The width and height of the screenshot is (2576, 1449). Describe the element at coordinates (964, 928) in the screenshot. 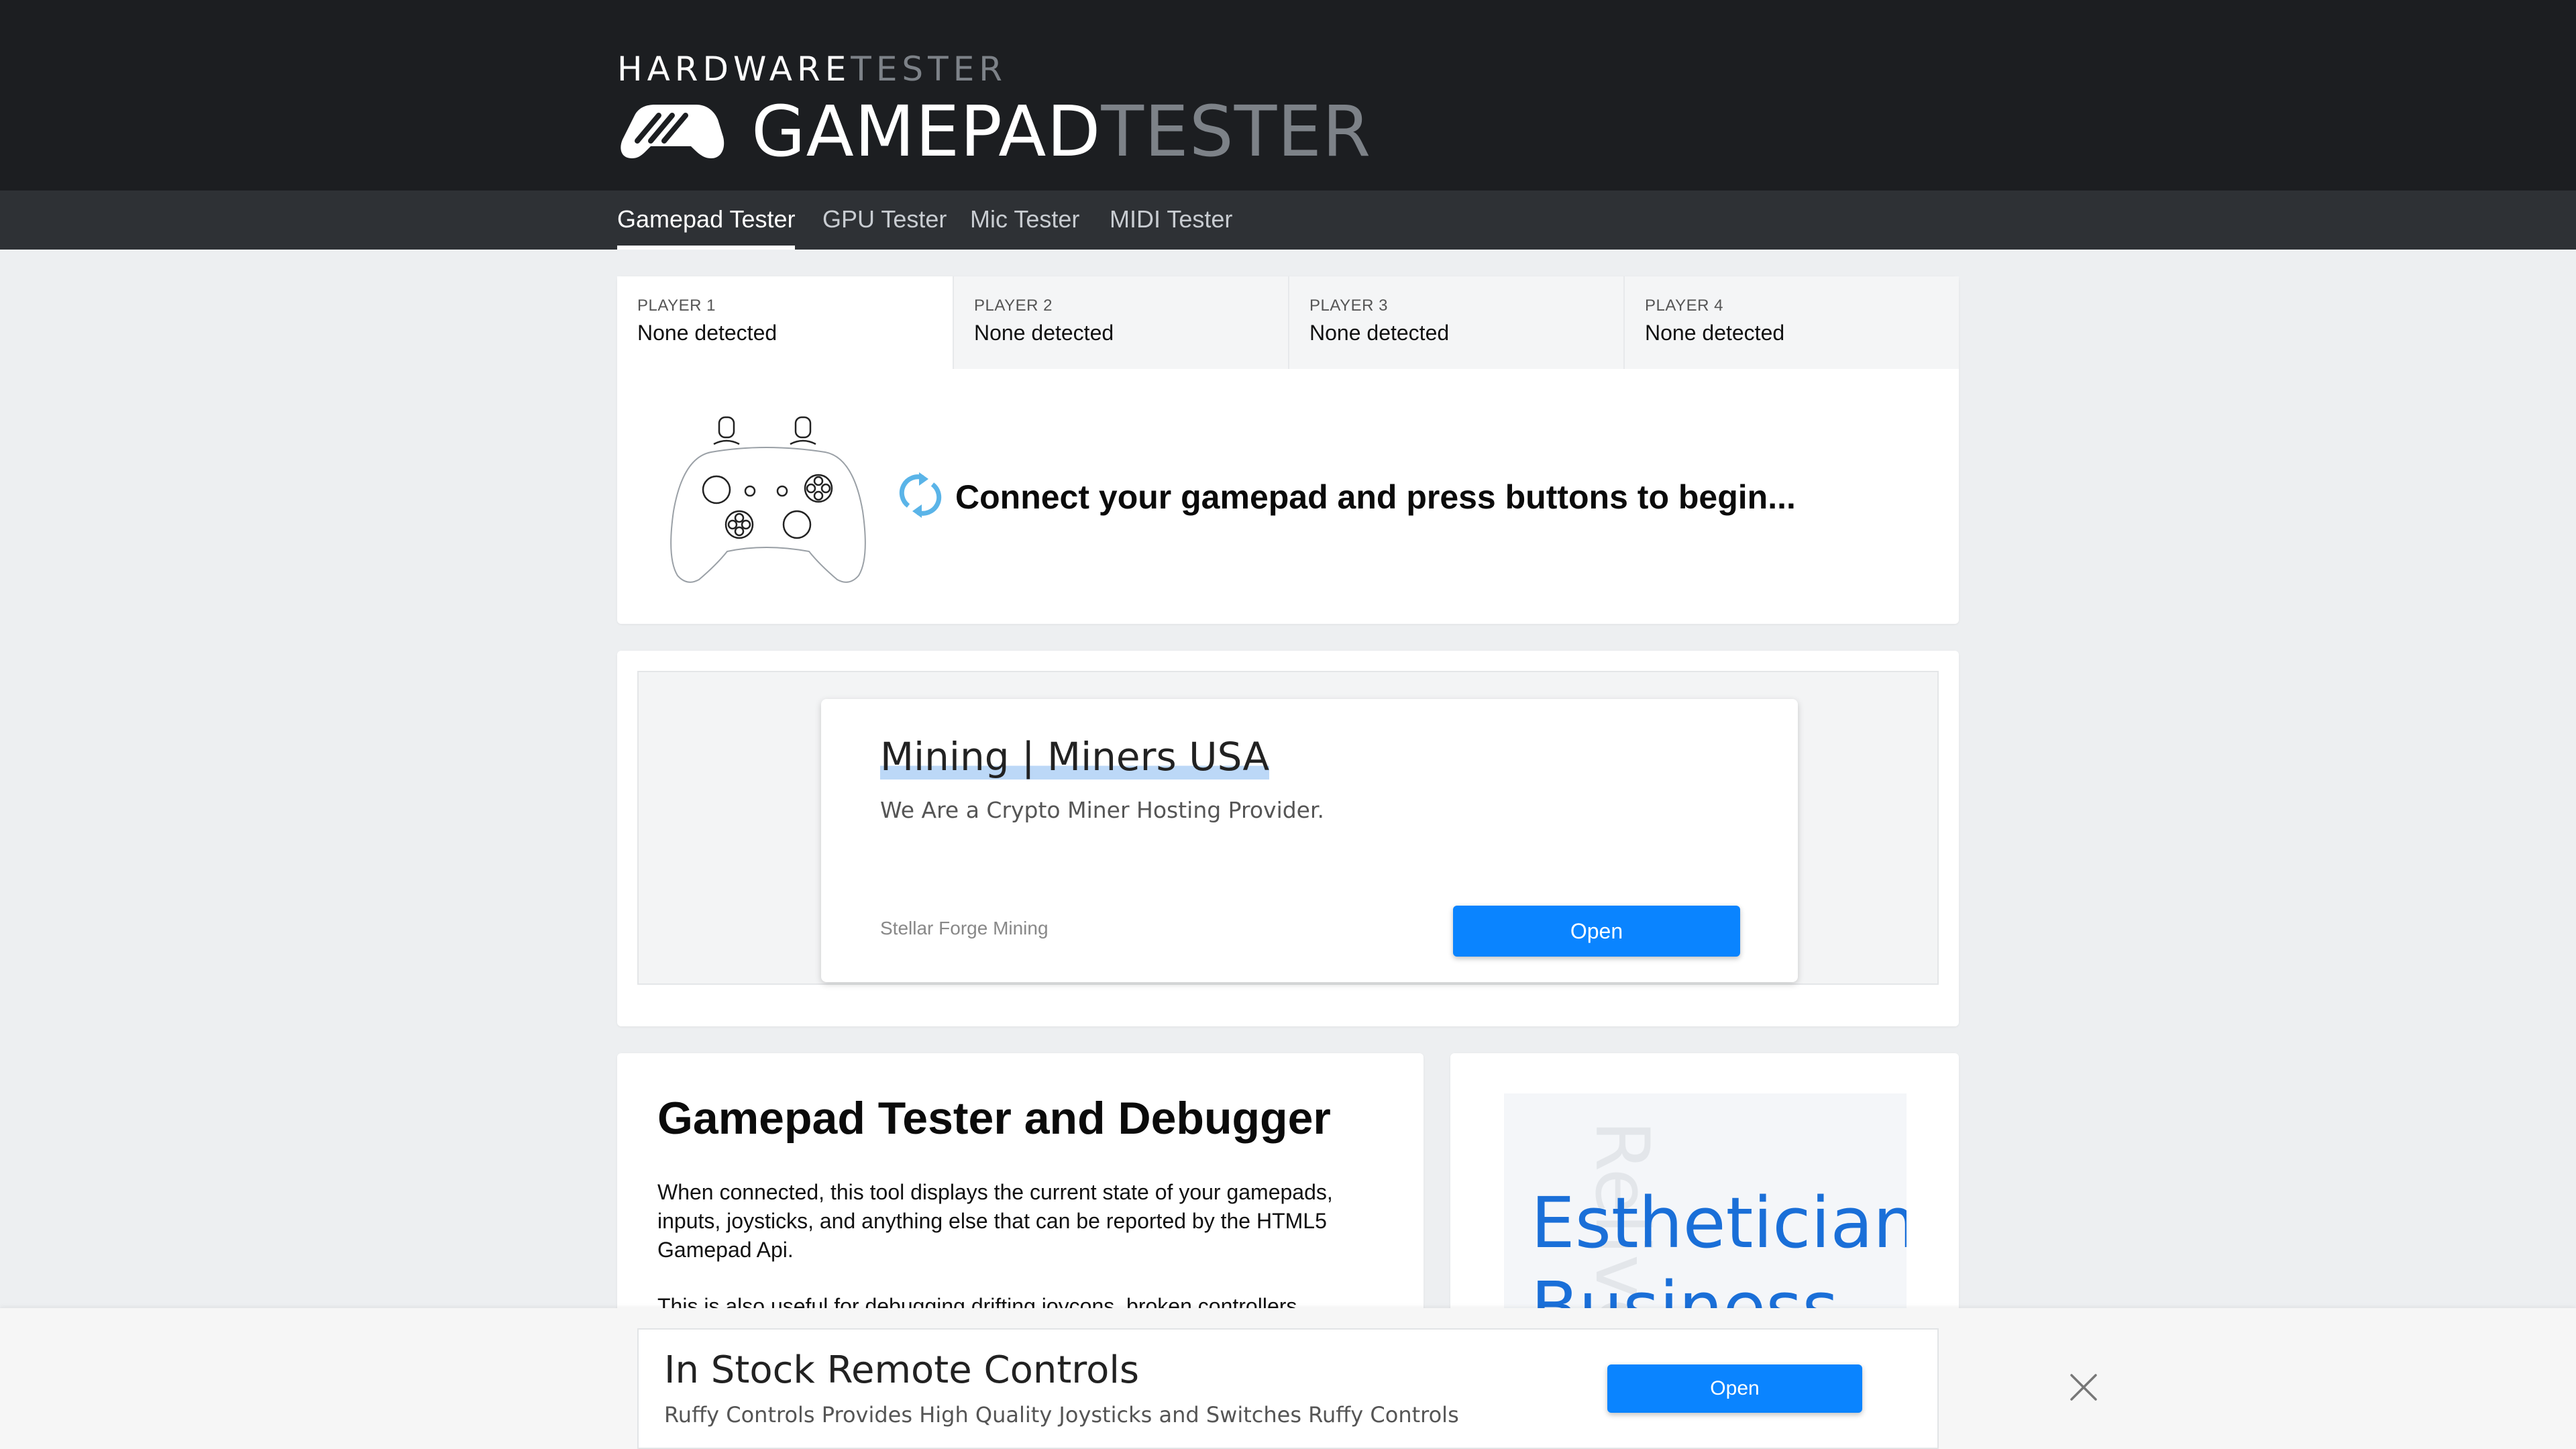

I see `ad-advertiser: Stellar Forge Mining` at that location.